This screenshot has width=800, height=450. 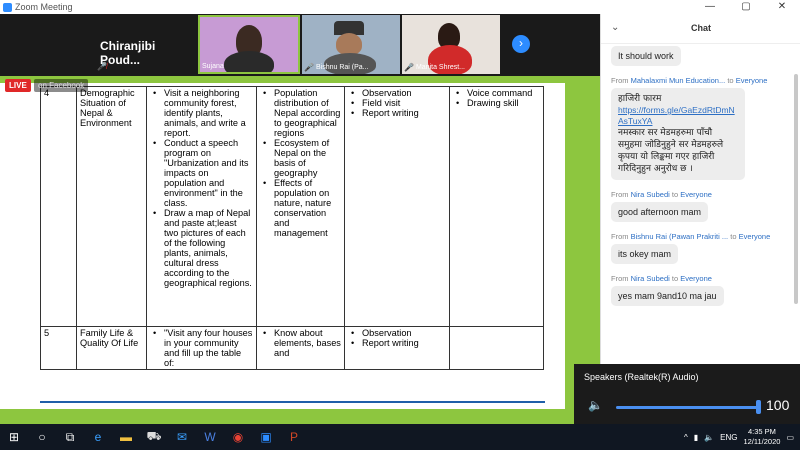 What do you see at coordinates (521, 44) in the screenshot?
I see `next-participants-button: ›` at bounding box center [521, 44].